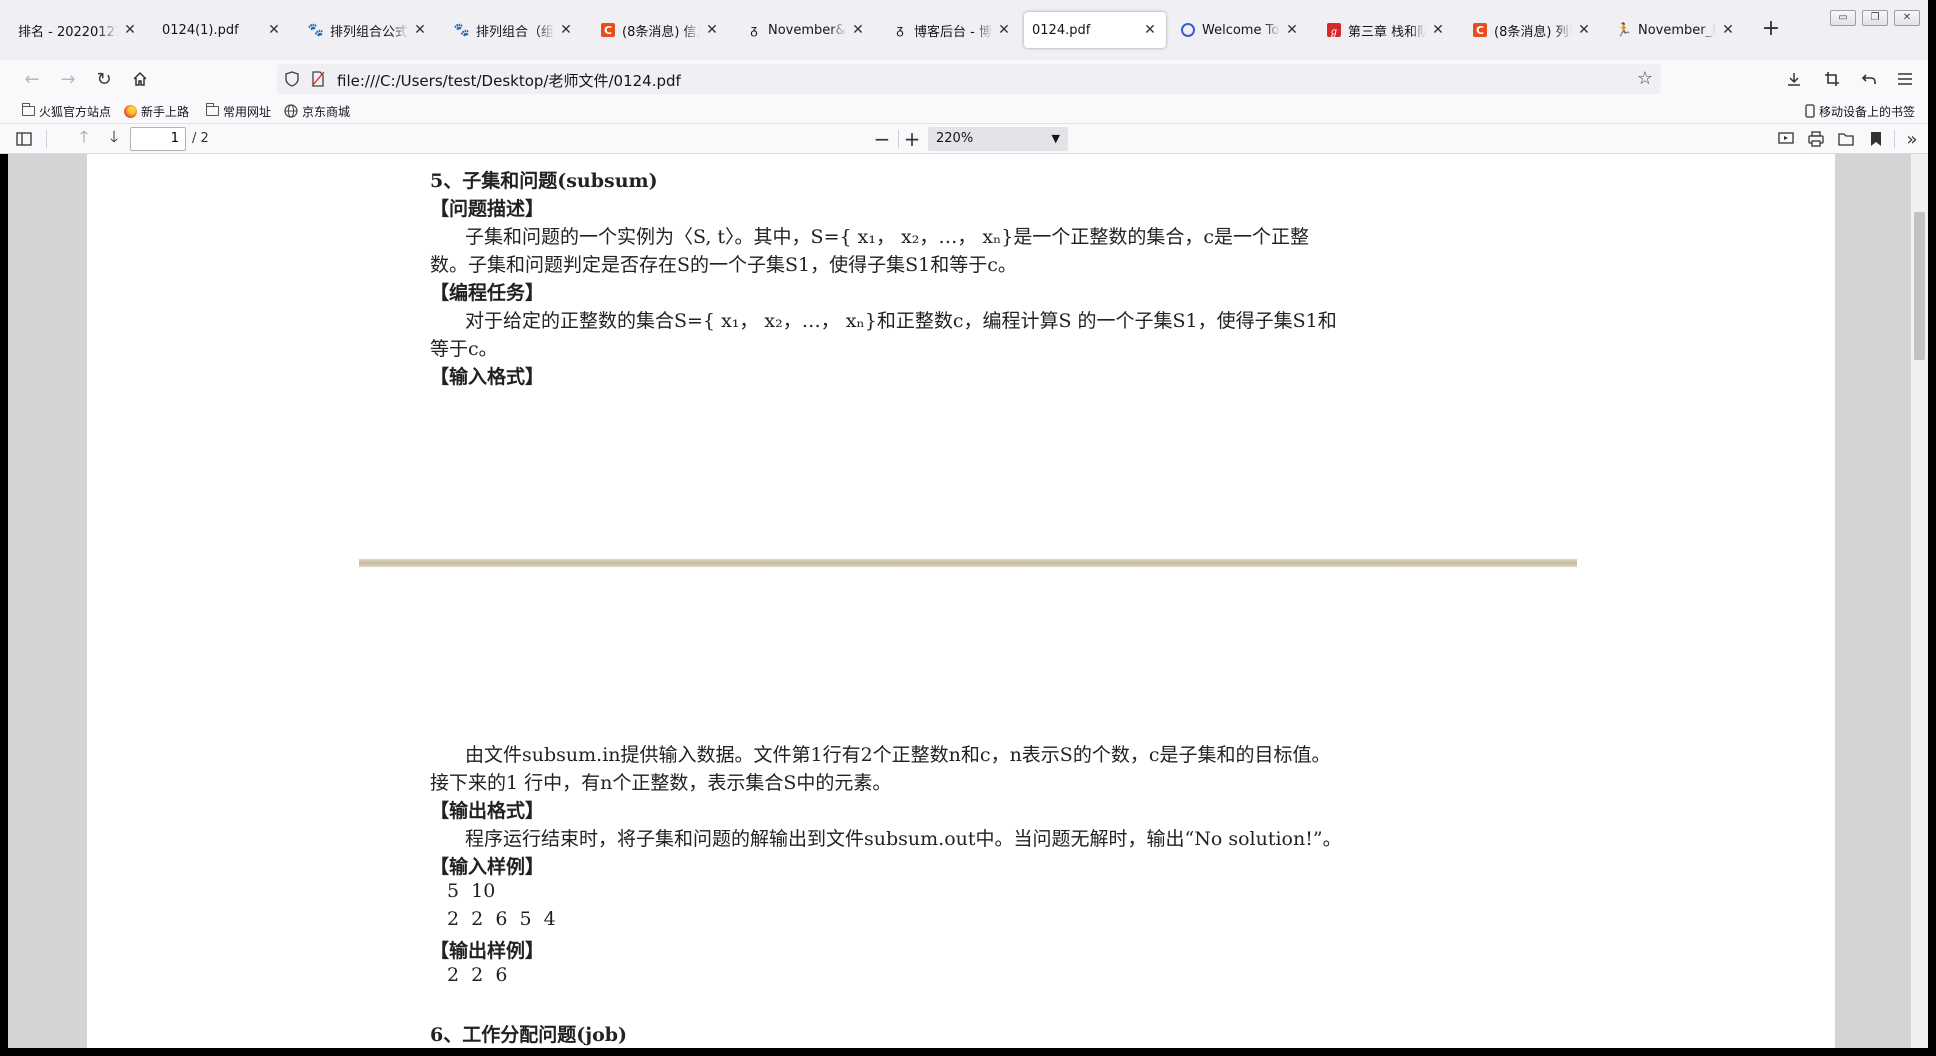  I want to click on print-button, so click(1816, 139).